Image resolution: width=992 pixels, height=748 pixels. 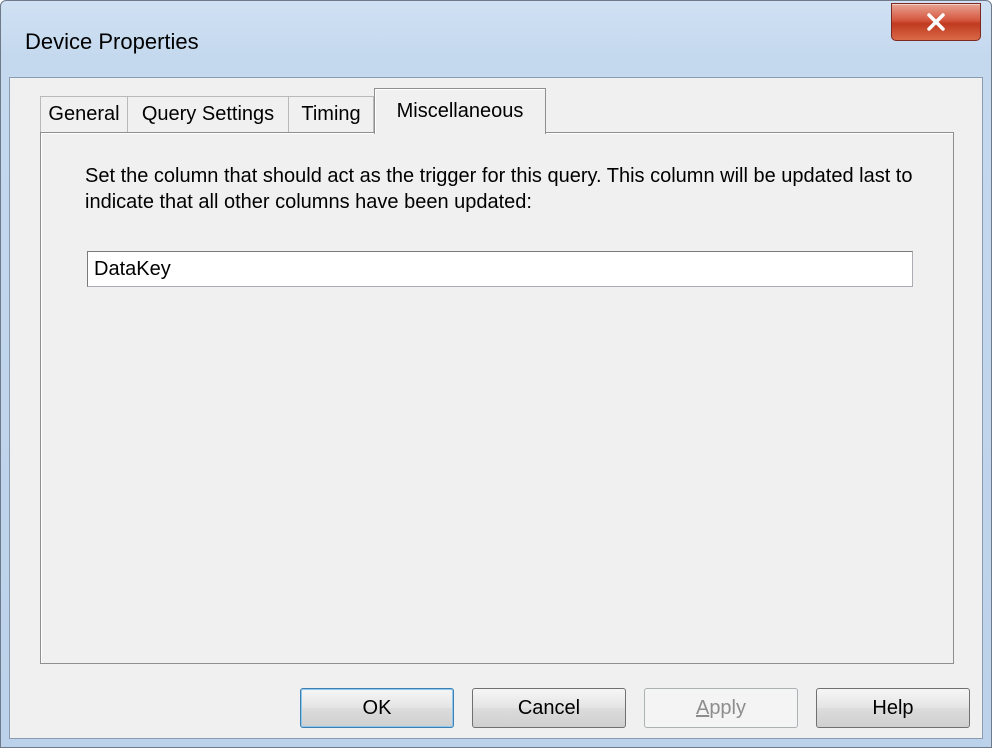 I want to click on apply-label: Apply, so click(x=721, y=708).